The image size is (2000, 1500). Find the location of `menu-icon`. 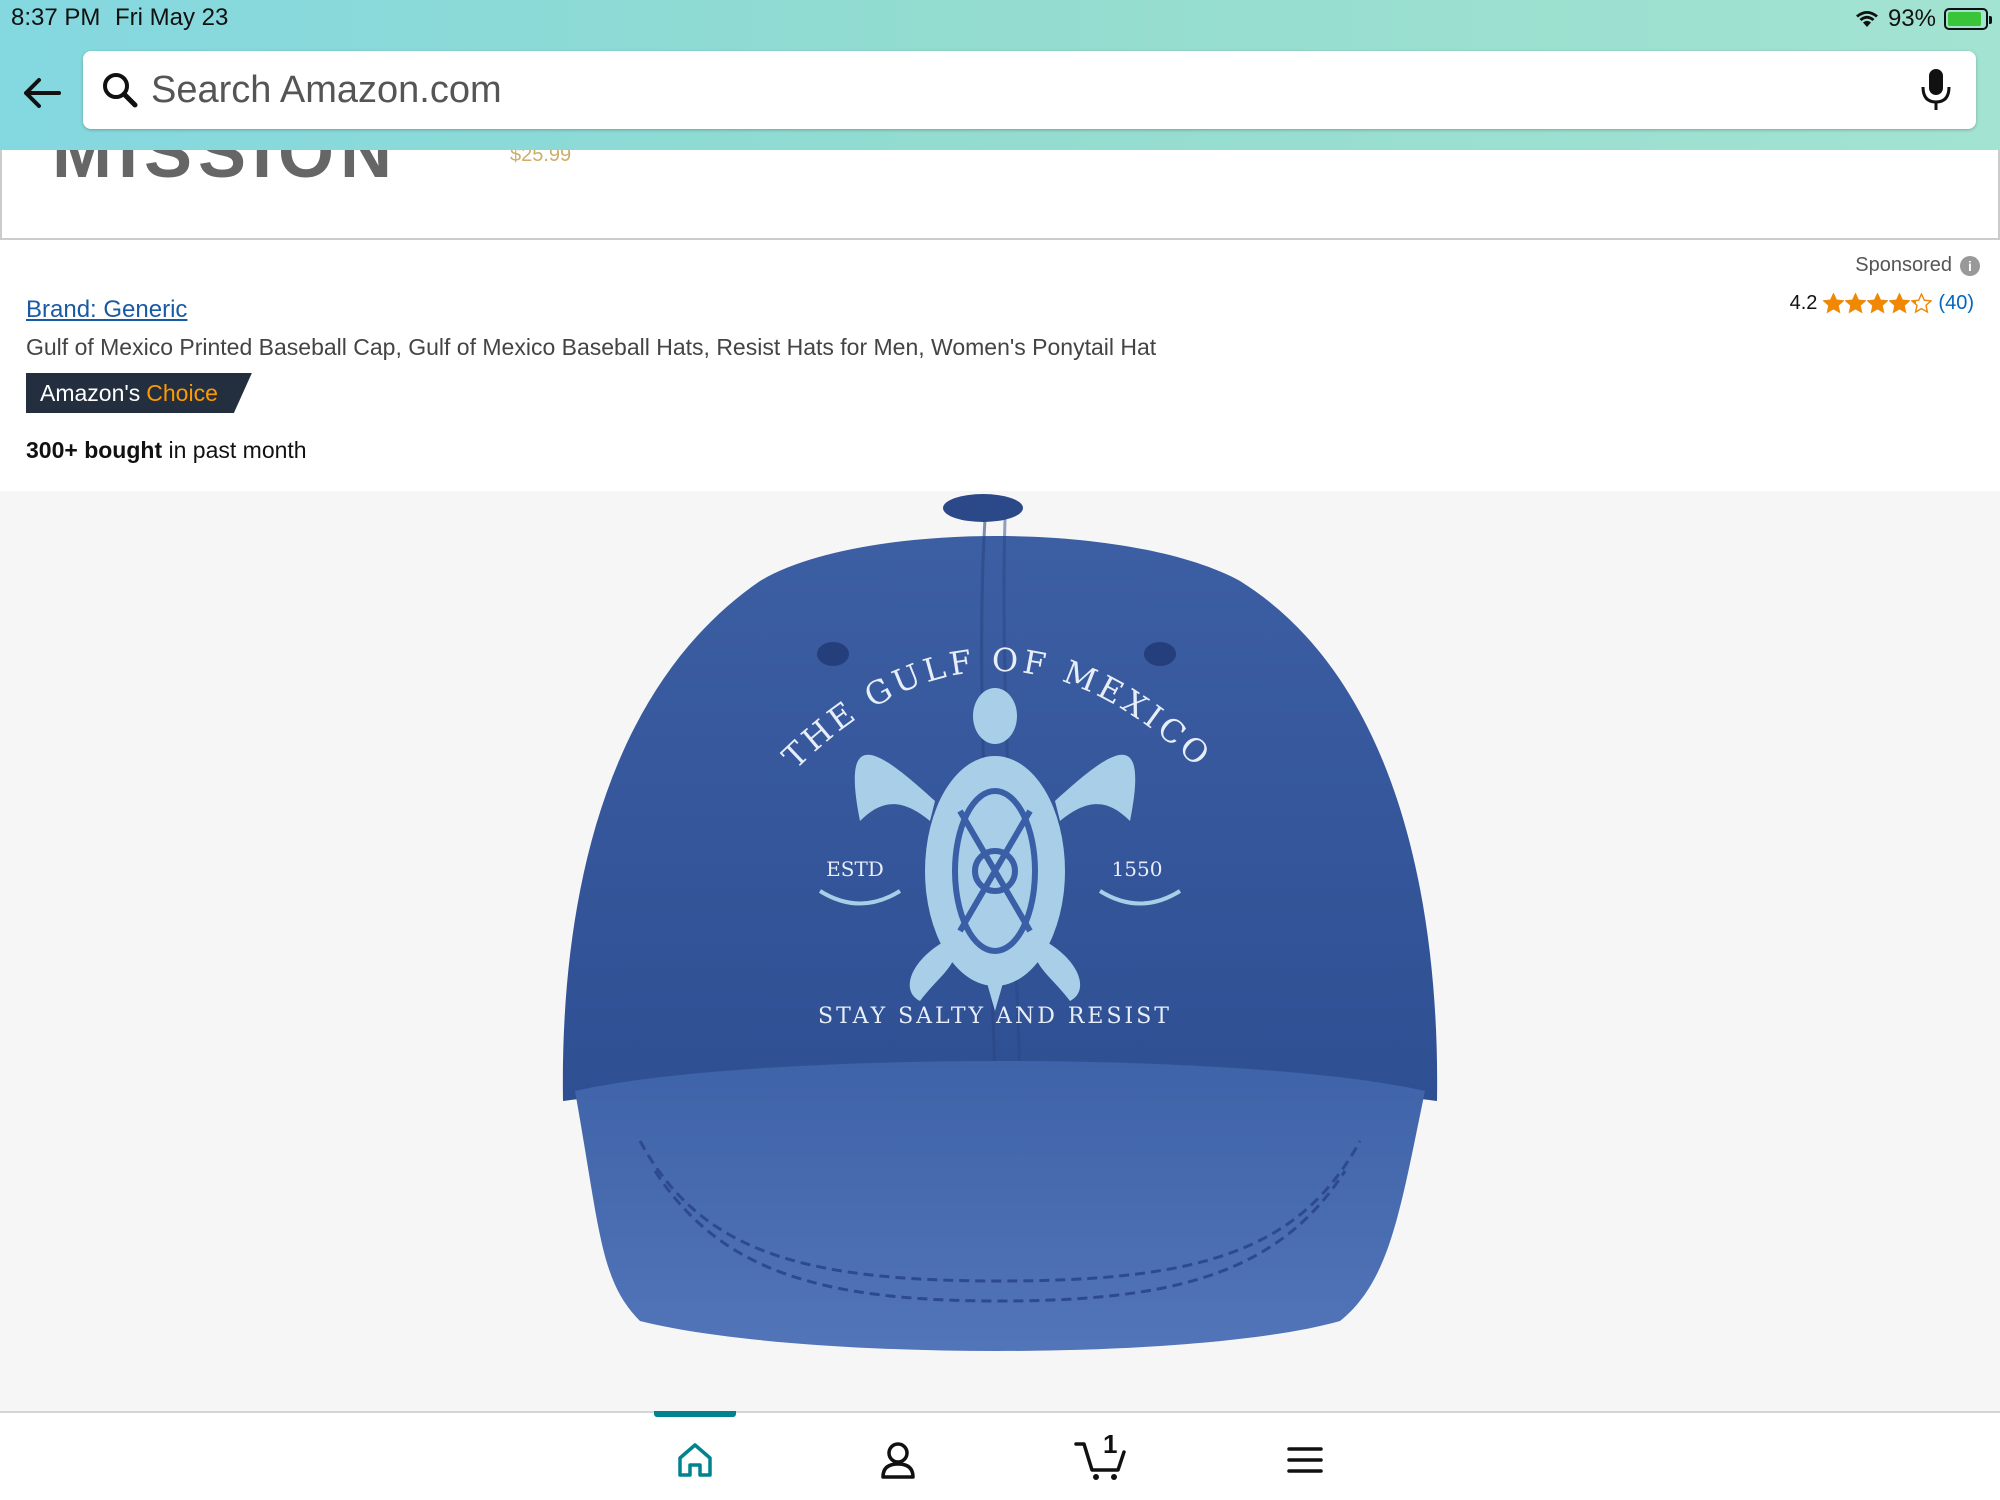

menu-icon is located at coordinates (1305, 1460).